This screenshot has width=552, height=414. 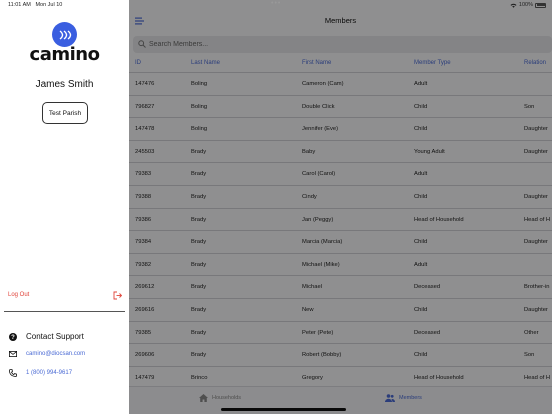 What do you see at coordinates (55, 336) in the screenshot?
I see `contact-support-label: Contact Support` at bounding box center [55, 336].